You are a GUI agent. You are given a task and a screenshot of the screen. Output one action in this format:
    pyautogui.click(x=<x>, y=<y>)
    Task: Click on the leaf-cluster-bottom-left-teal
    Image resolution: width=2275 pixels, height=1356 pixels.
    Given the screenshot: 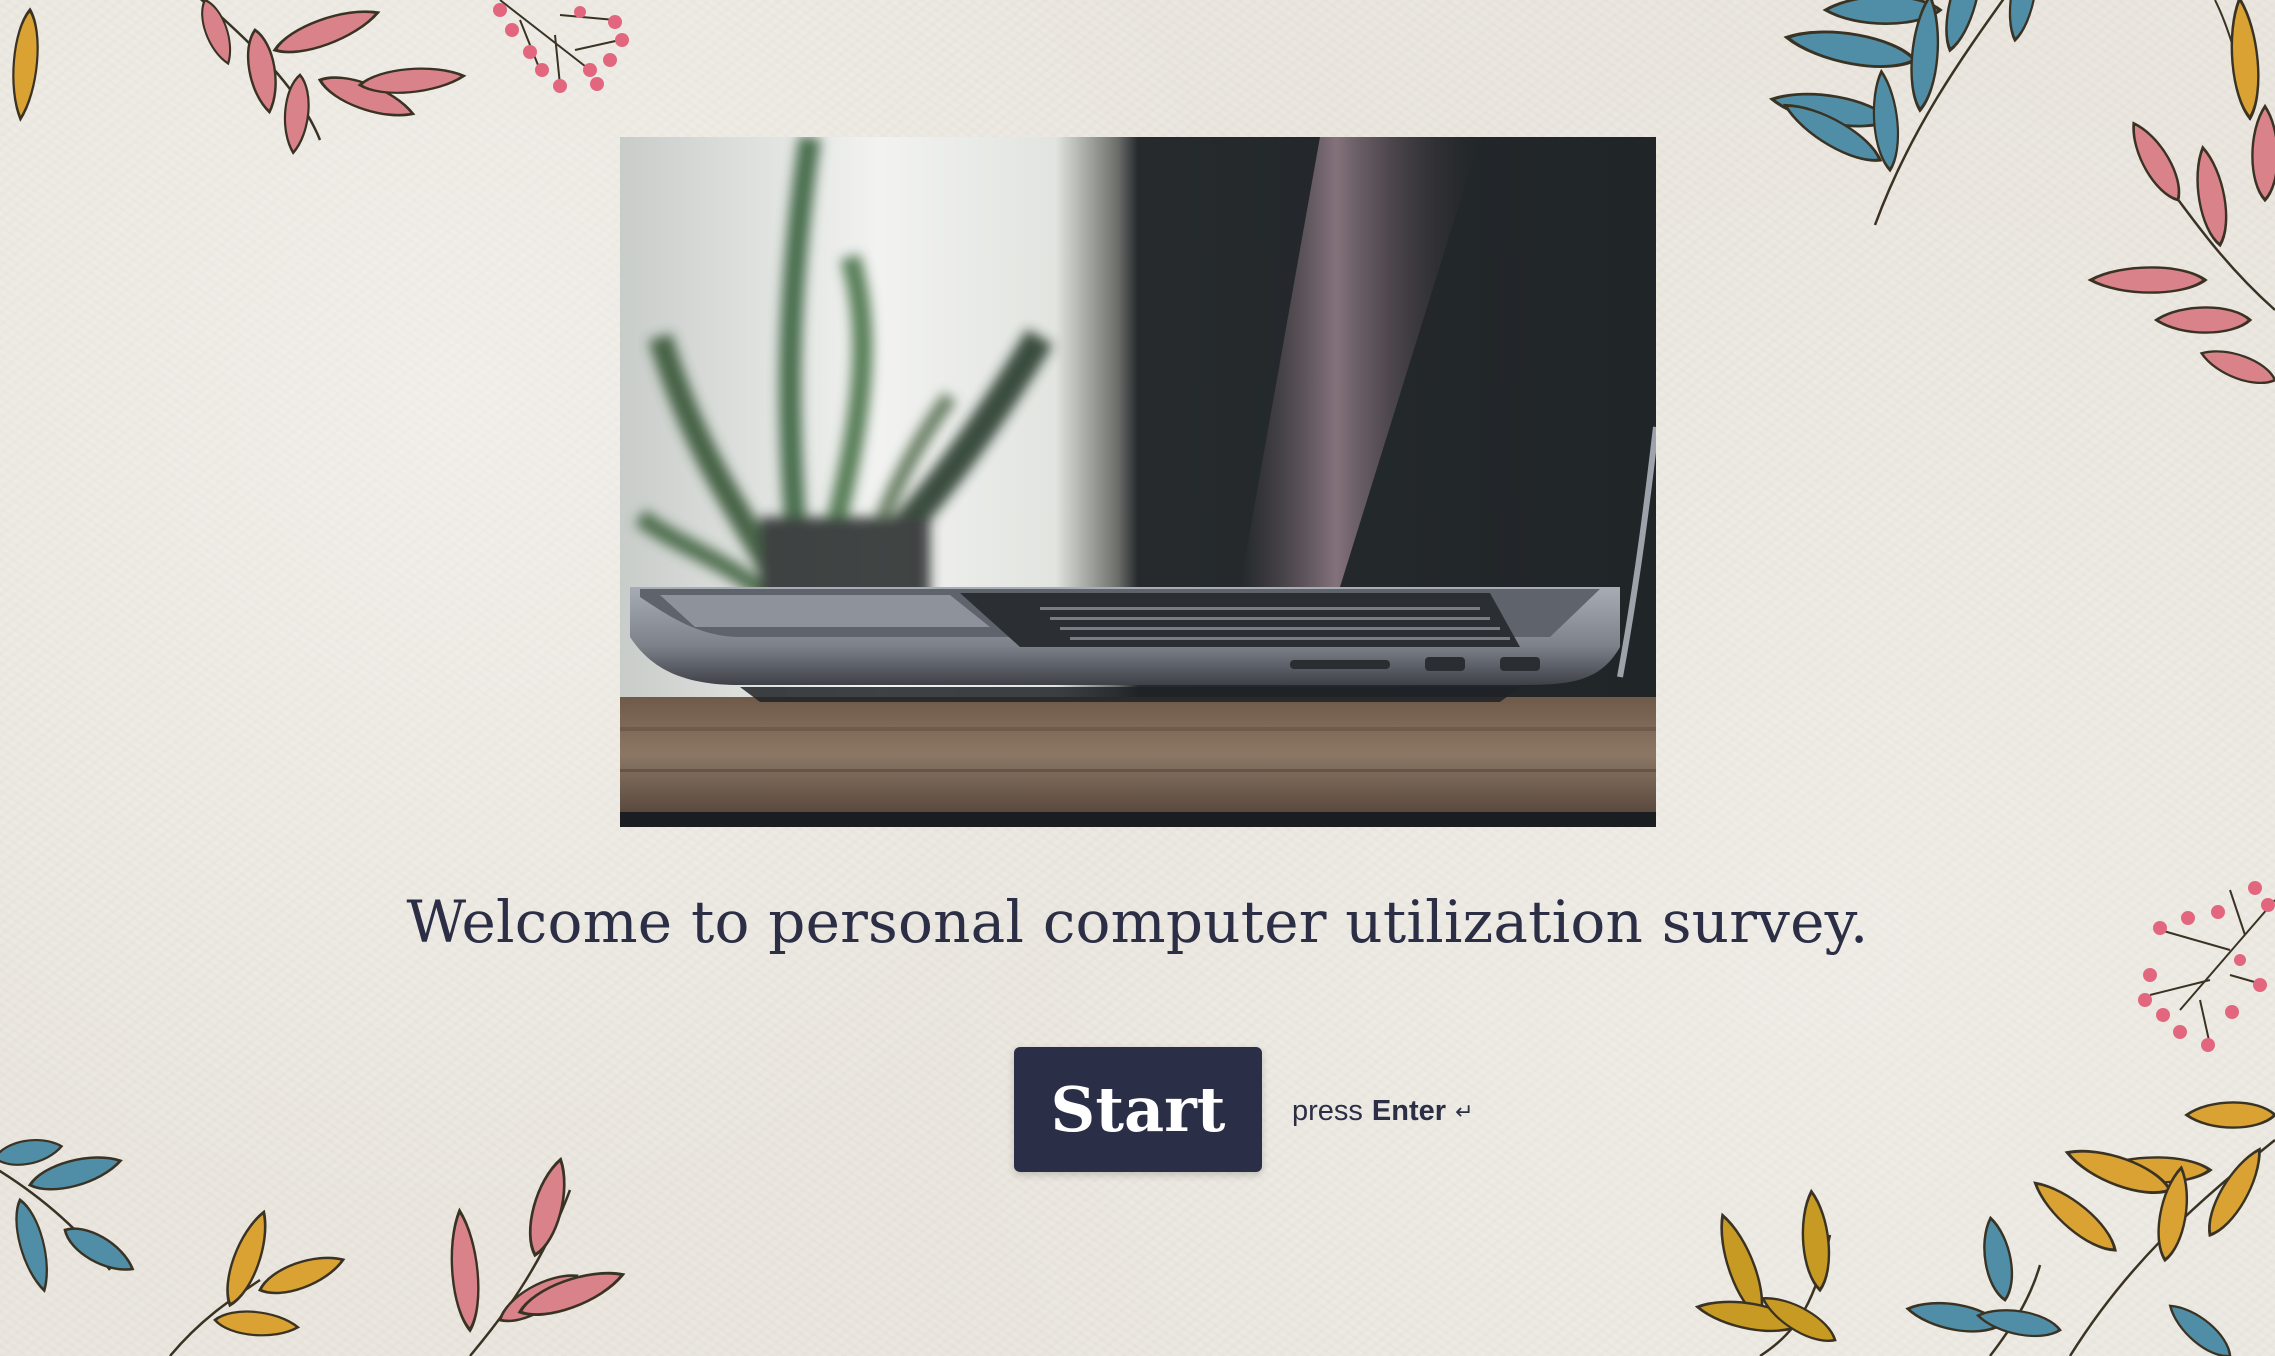 What is the action you would take?
    pyautogui.click(x=70, y=1214)
    